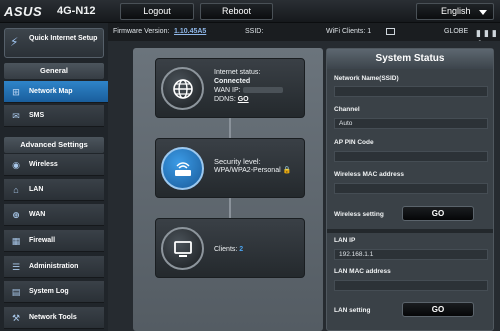  What do you see at coordinates (354, 142) in the screenshot?
I see `ap-pin-label: AP PIN Code` at bounding box center [354, 142].